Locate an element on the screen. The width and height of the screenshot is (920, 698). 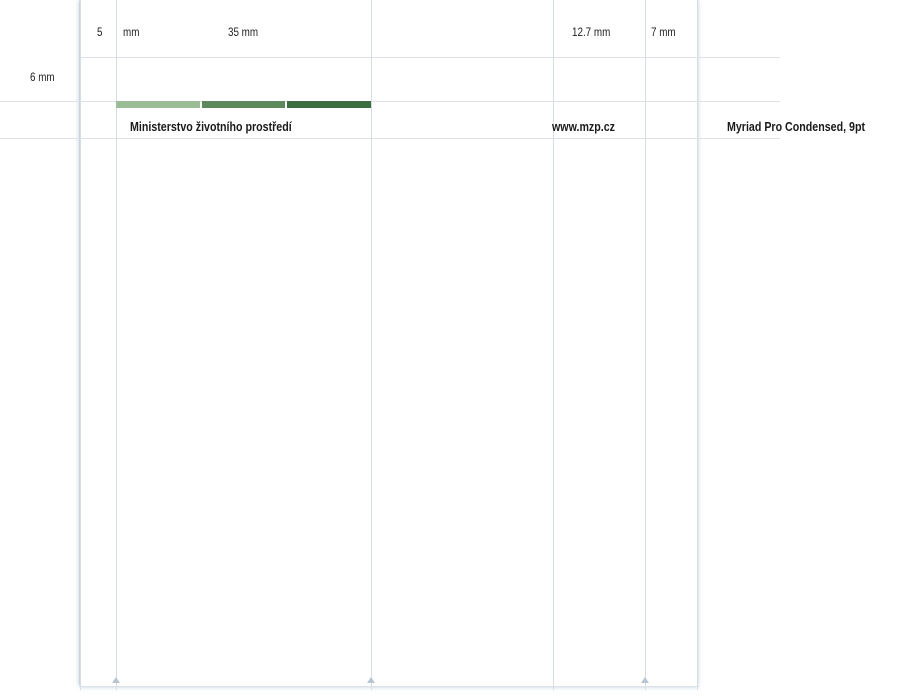
accent-bar-mid is located at coordinates (243, 104).